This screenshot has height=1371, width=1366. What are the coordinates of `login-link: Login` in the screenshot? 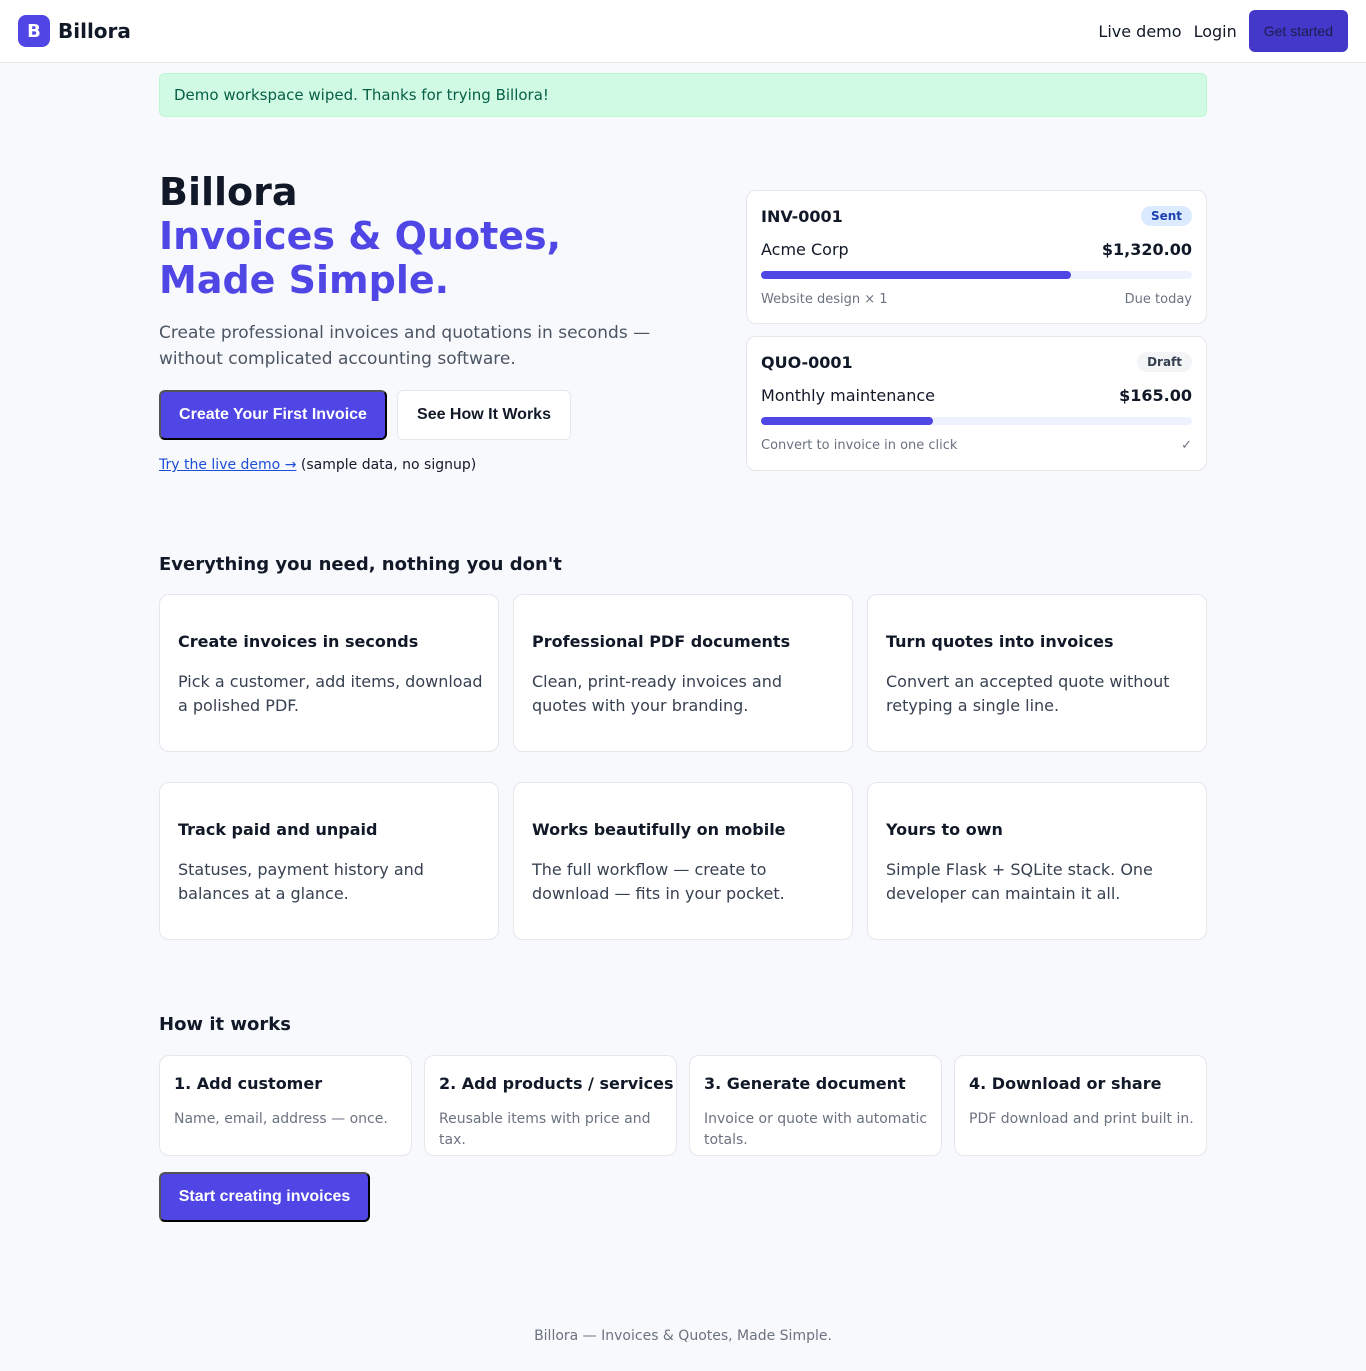 It's located at (1215, 31).